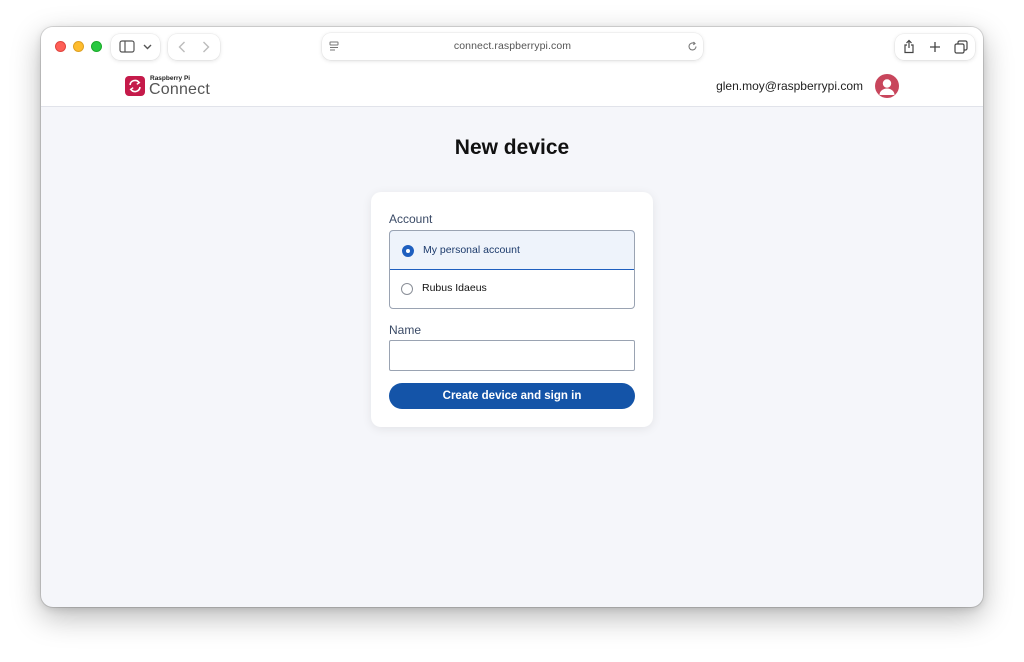 The height and width of the screenshot is (662, 1024). What do you see at coordinates (78, 46) in the screenshot?
I see `minimize-window-button` at bounding box center [78, 46].